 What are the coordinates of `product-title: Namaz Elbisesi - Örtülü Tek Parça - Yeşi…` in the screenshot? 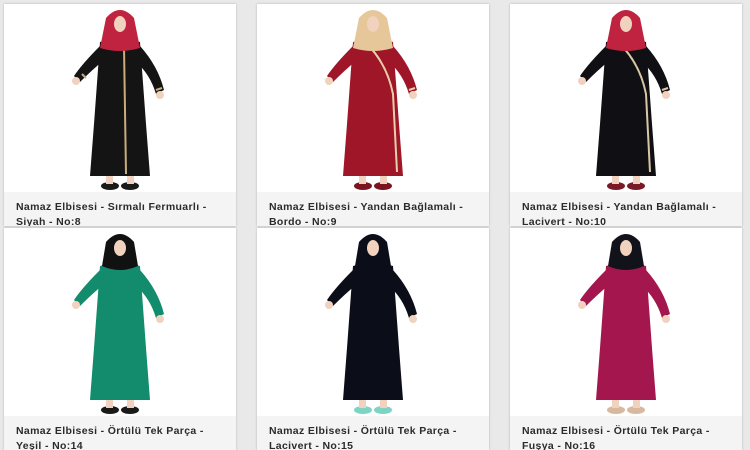 It's located at (120, 433).